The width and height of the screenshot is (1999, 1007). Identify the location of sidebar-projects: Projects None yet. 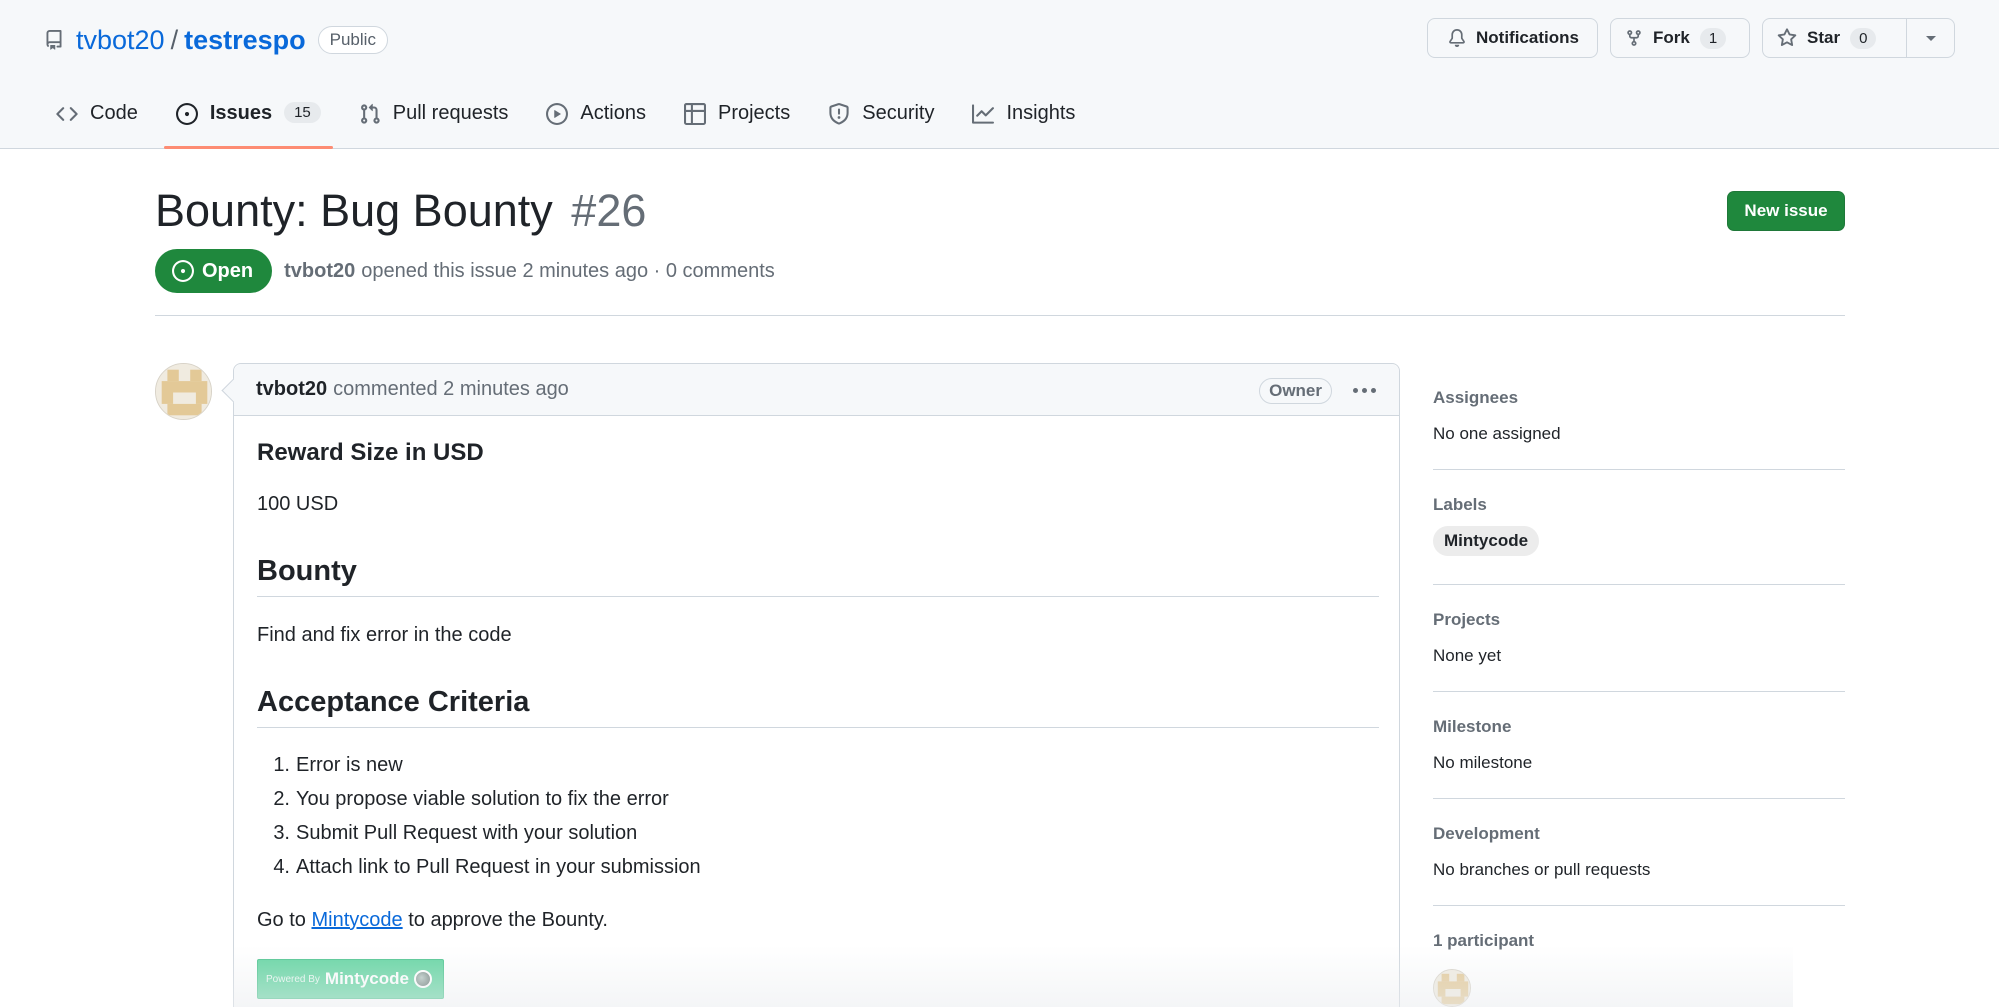
(1639, 638).